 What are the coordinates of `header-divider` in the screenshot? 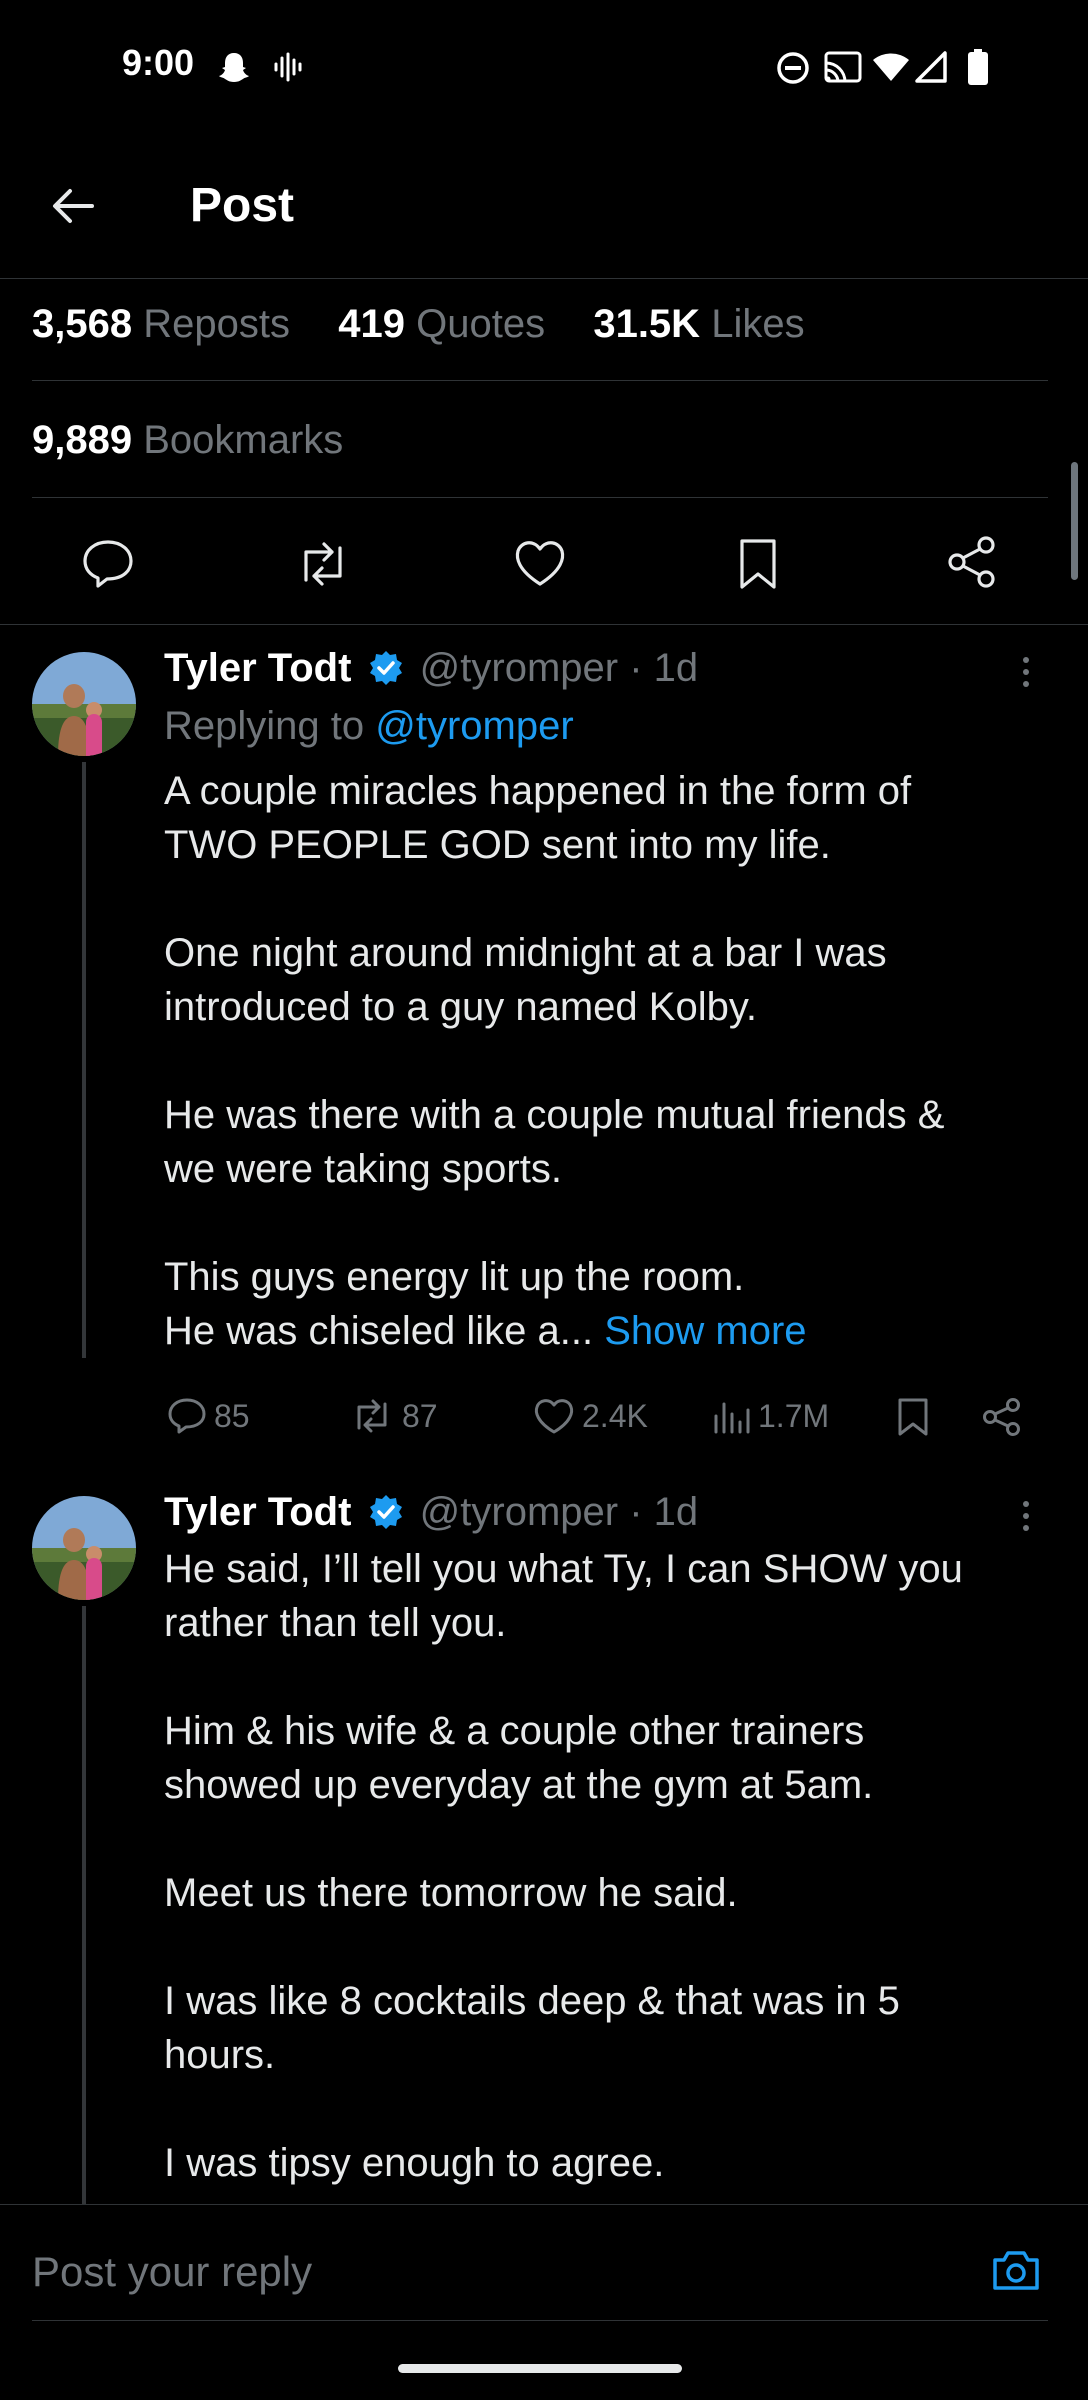 It's located at (544, 278).